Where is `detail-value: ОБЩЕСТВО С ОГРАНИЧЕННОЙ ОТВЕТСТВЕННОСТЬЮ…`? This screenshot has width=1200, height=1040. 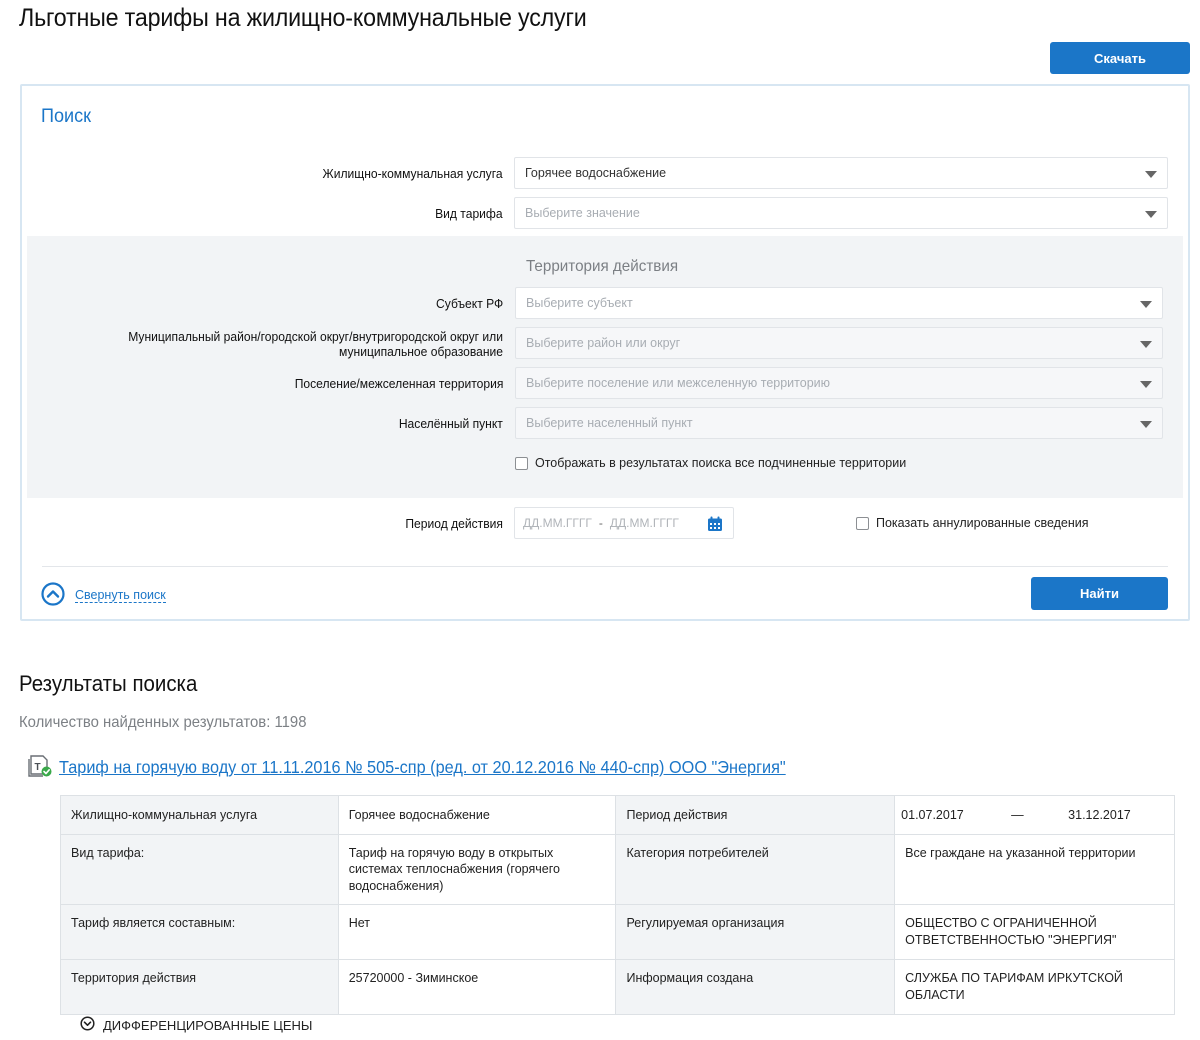 detail-value: ОБЩЕСТВО С ОГРАНИЧЕННОЙ ОТВЕТСТВЕННОСТЬЮ… is located at coordinates (1034, 932).